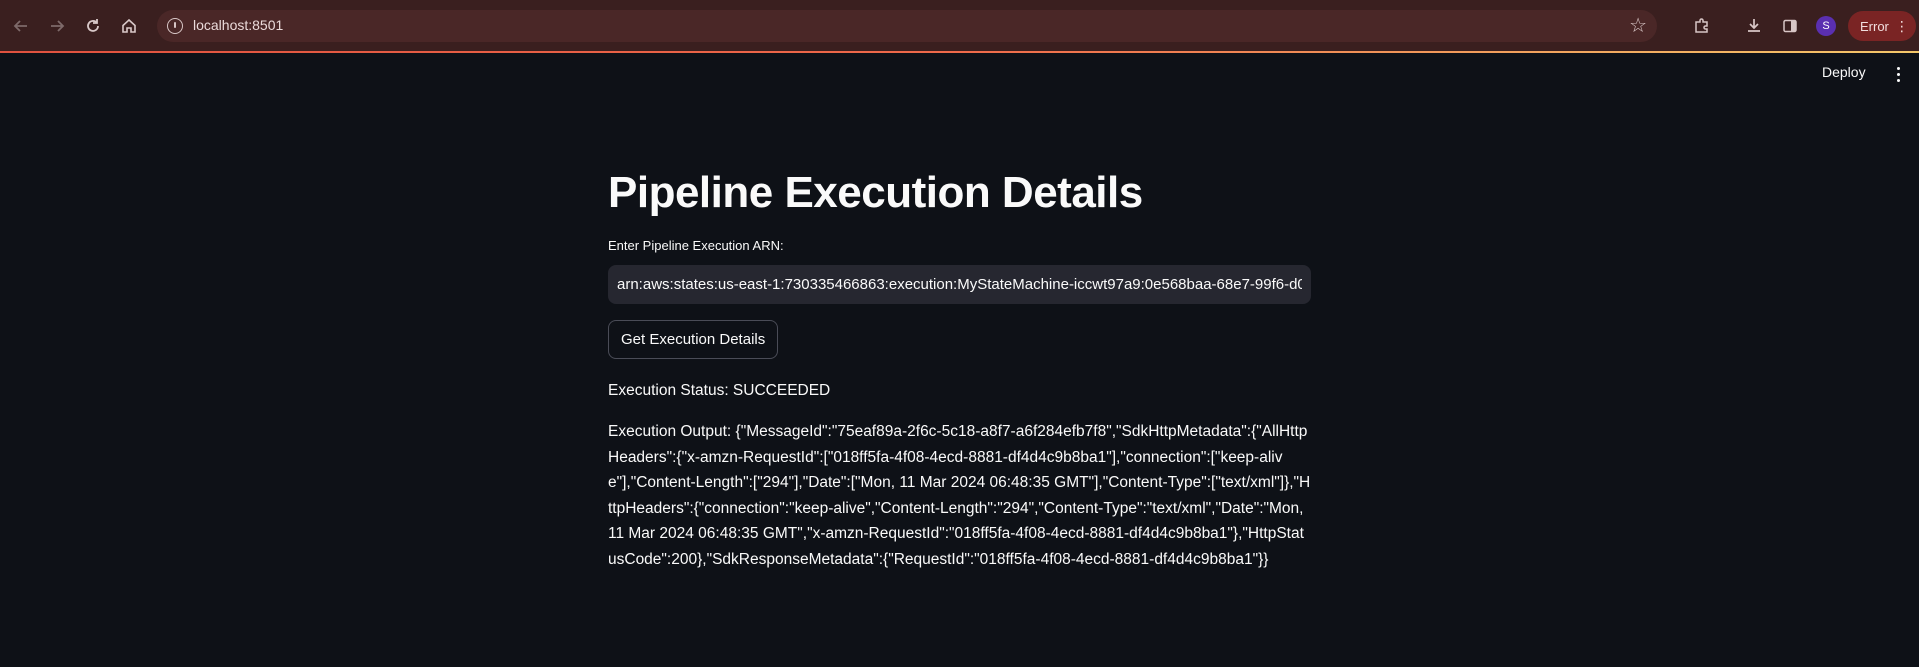  I want to click on reload-button, so click(93, 26).